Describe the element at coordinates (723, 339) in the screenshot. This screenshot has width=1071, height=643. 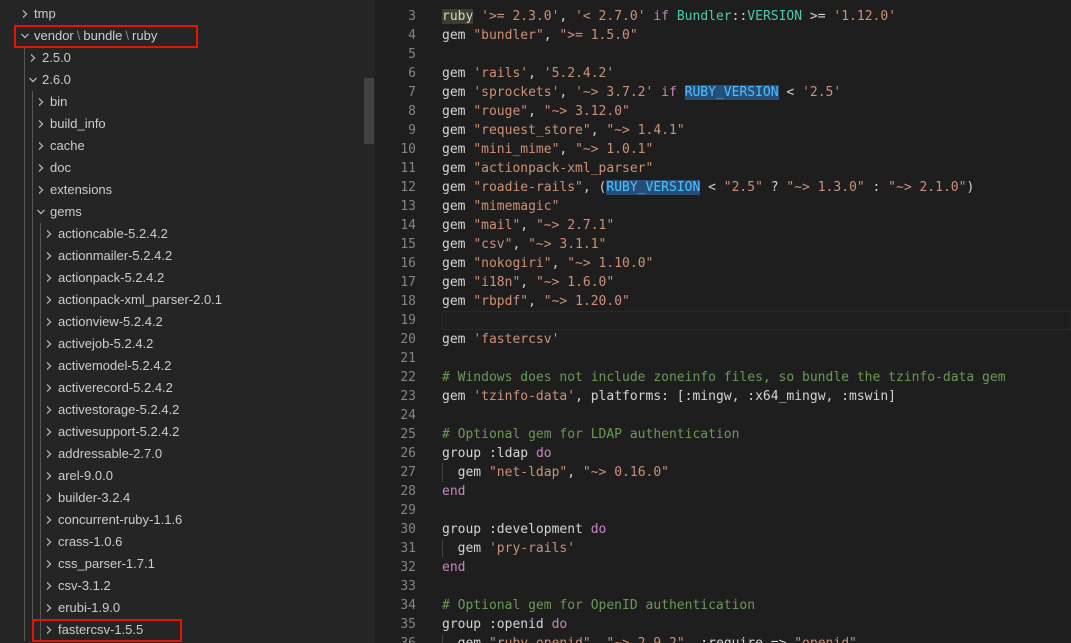
I see `code-line: 20 gem 'fastercsv'` at that location.